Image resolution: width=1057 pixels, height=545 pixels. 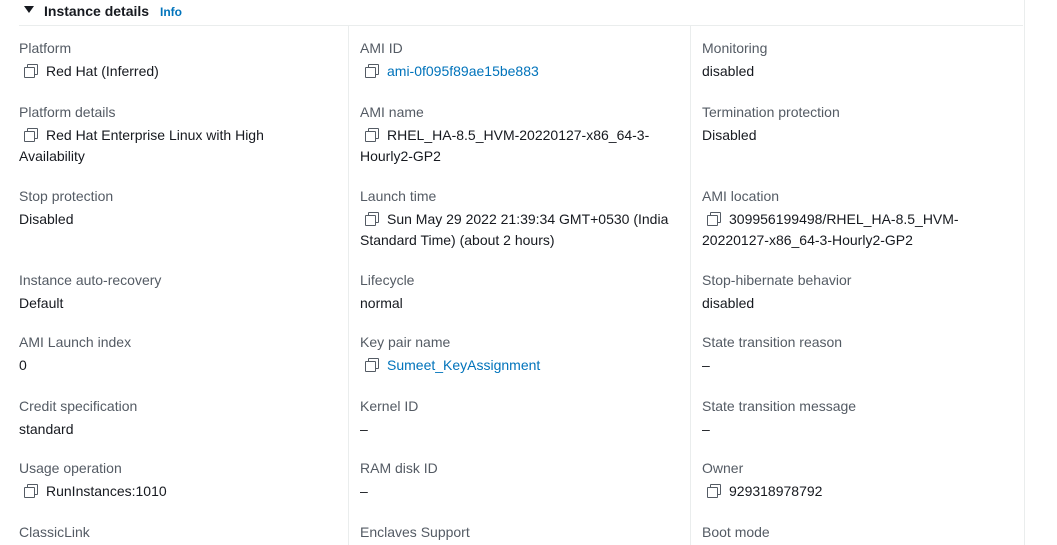 What do you see at coordinates (735, 48) in the screenshot?
I see `field-label: Monitoring` at bounding box center [735, 48].